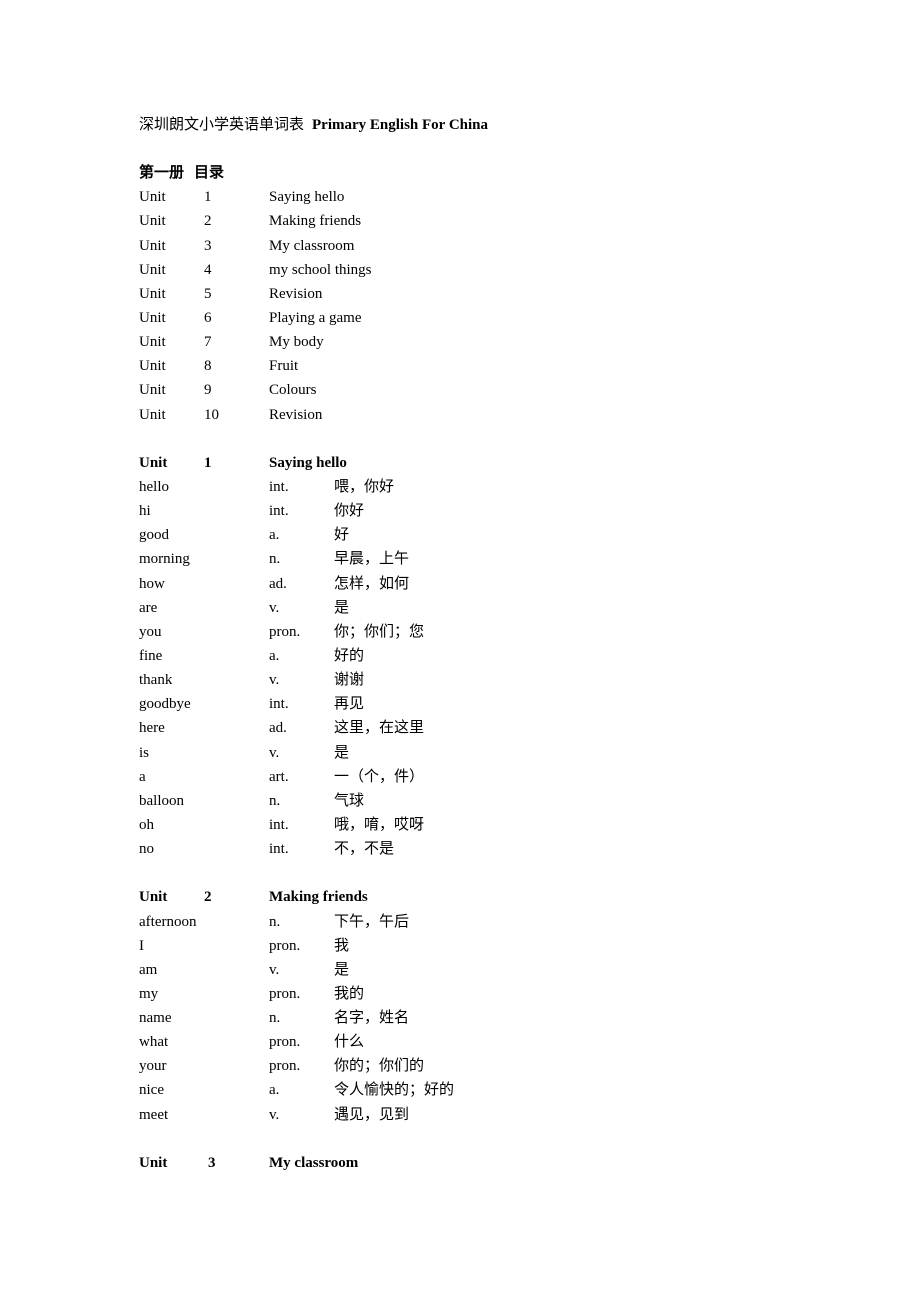 This screenshot has height=1302, width=920. I want to click on vocab-meaning: 谢谢, so click(349, 680).